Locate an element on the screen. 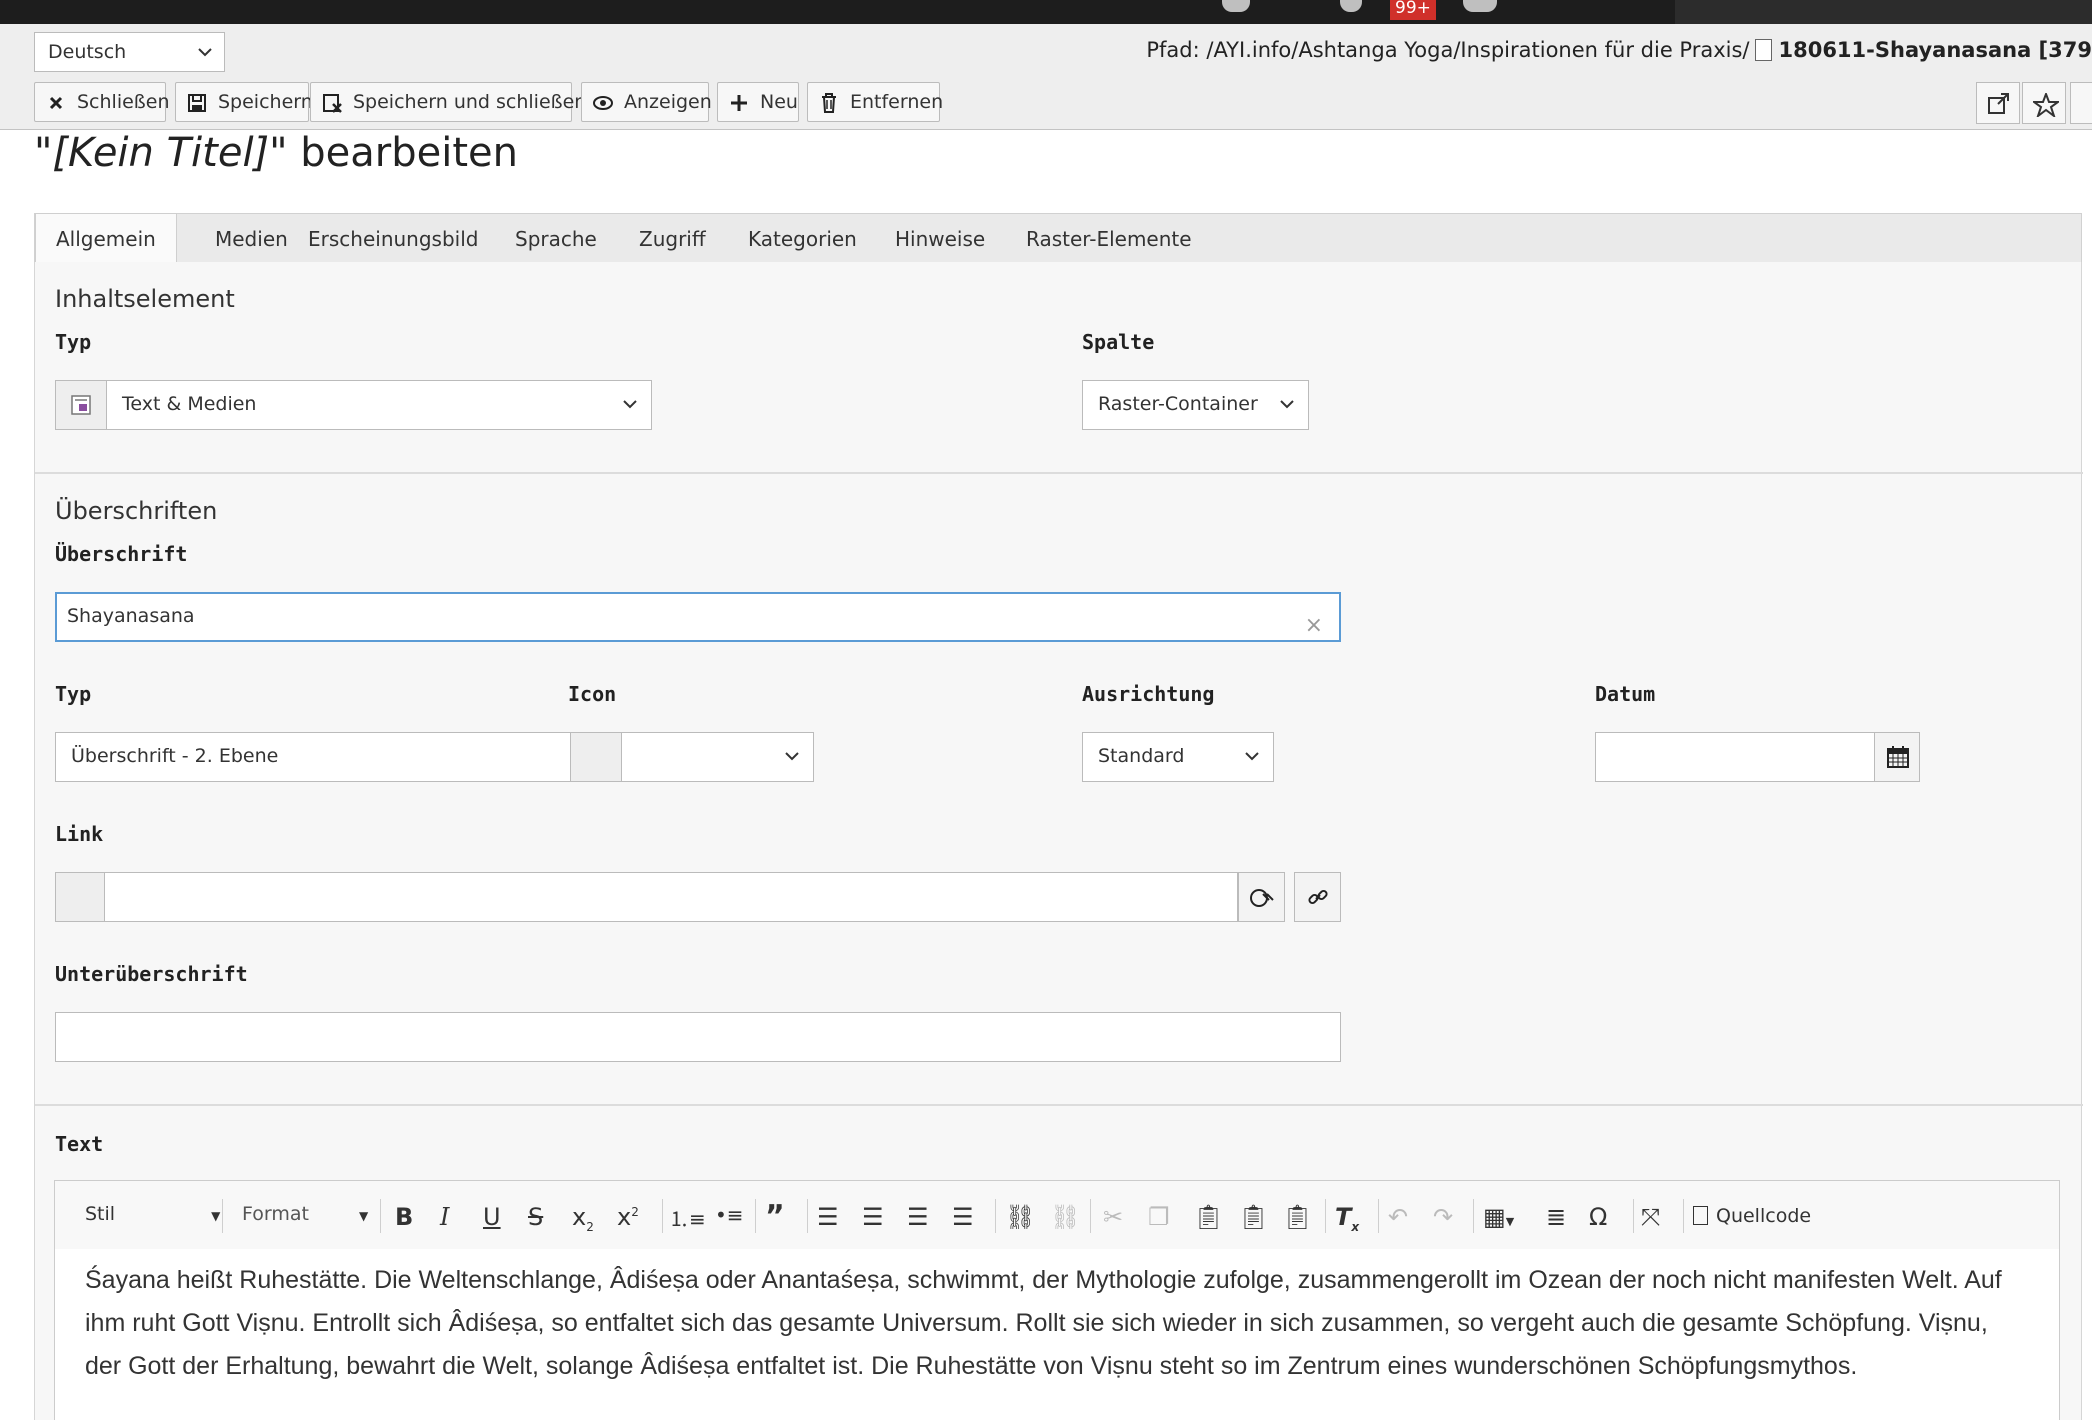 The image size is (2092, 1420). save-close-button: Speichern und schließen is located at coordinates (448, 102).